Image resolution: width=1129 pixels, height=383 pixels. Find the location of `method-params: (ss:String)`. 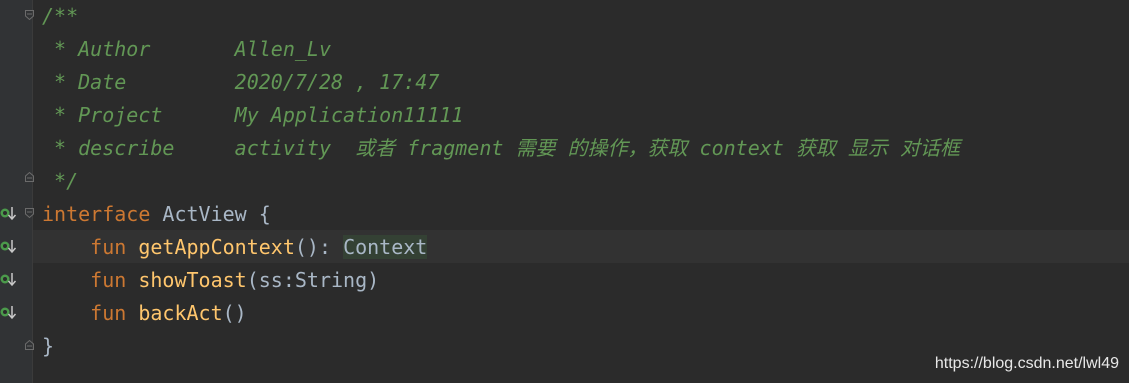

method-params: (ss:String) is located at coordinates (313, 280).